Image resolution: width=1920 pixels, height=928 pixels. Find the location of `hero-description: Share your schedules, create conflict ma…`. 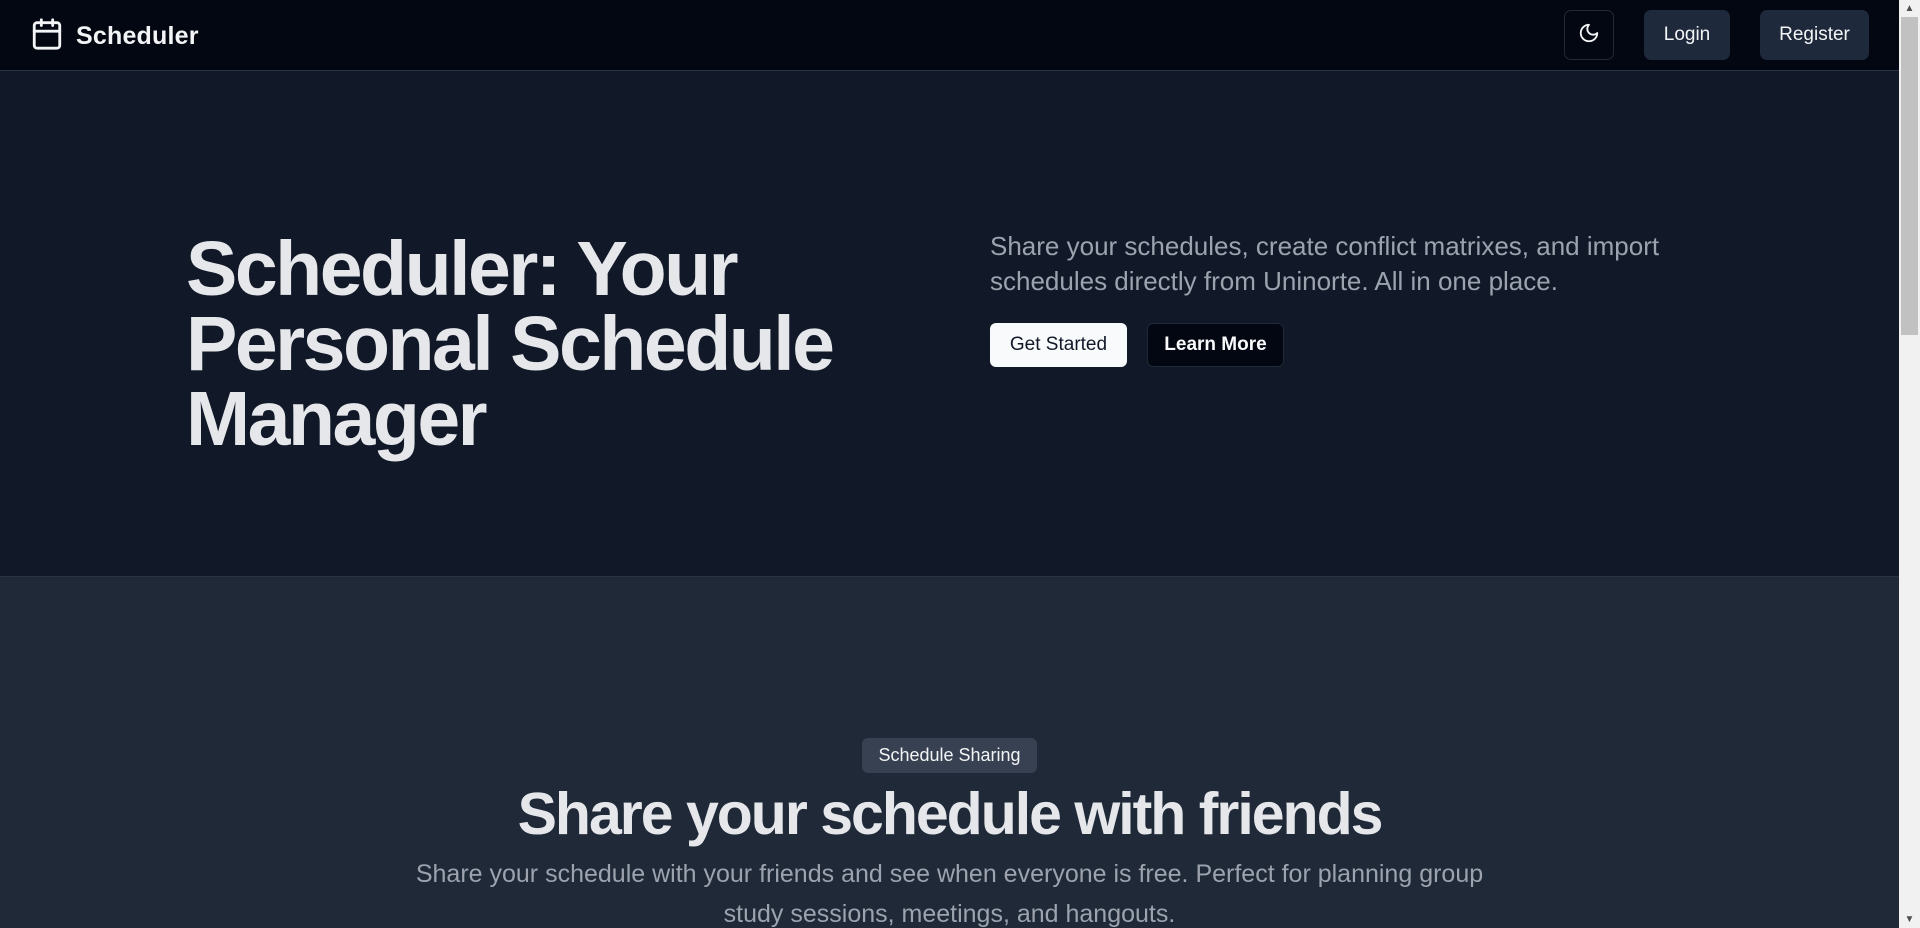

hero-description: Share your schedules, create conflict ma… is located at coordinates (1325, 263).